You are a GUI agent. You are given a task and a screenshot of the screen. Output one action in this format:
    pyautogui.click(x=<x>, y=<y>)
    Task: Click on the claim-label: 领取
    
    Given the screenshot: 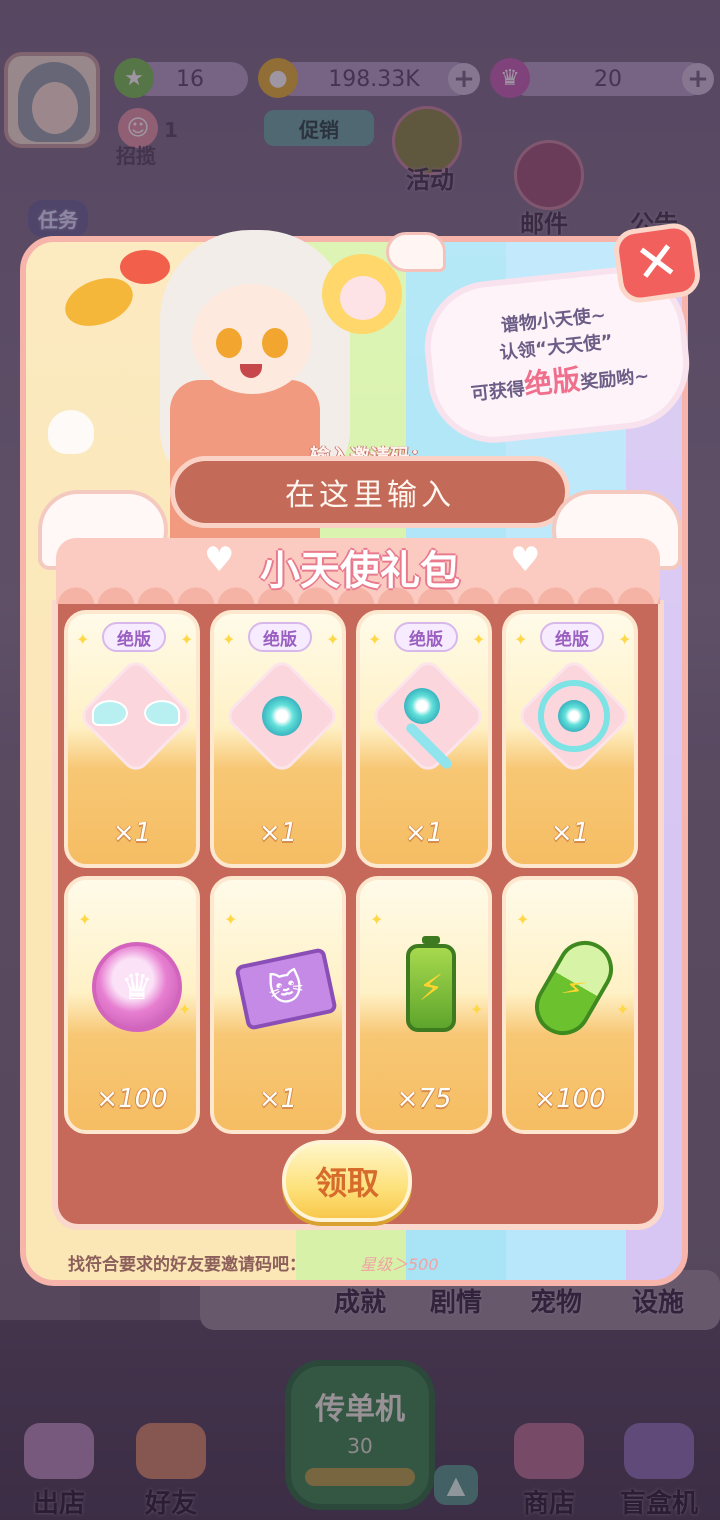 What is the action you would take?
    pyautogui.click(x=346, y=1183)
    